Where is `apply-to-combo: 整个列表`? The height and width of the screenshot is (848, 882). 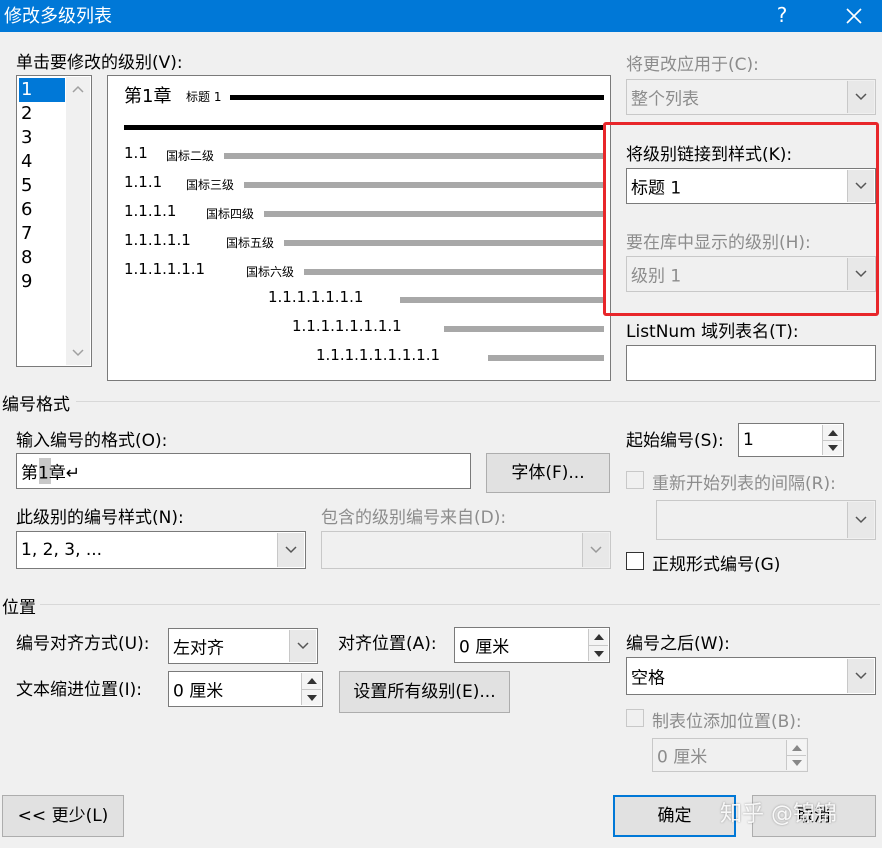
apply-to-combo: 整个列表 is located at coordinates (751, 97).